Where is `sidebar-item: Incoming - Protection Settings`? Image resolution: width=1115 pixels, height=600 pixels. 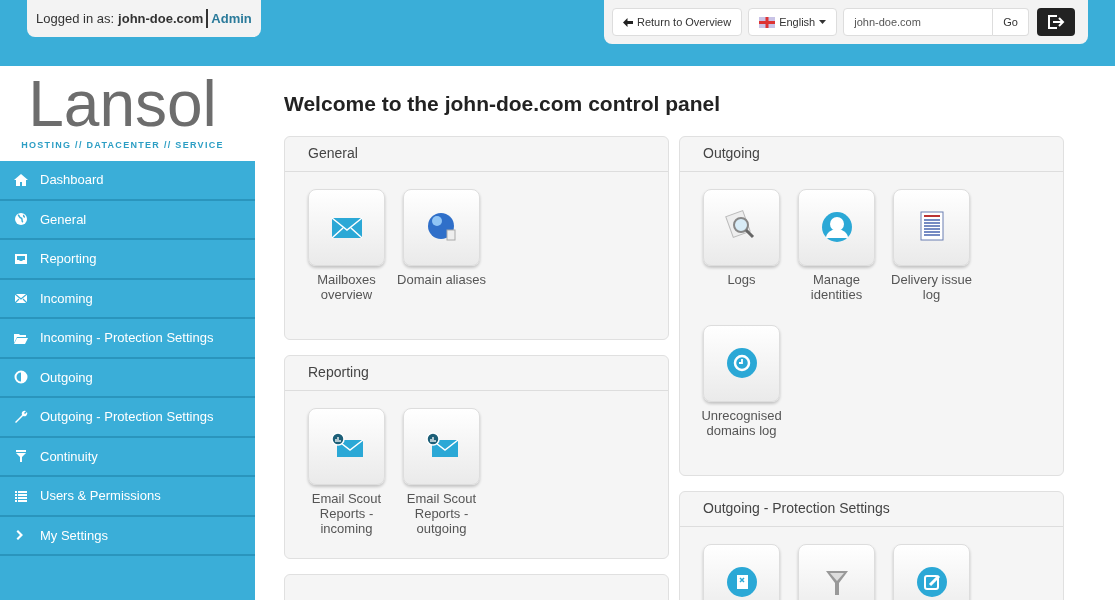 sidebar-item: Incoming - Protection Settings is located at coordinates (127, 339).